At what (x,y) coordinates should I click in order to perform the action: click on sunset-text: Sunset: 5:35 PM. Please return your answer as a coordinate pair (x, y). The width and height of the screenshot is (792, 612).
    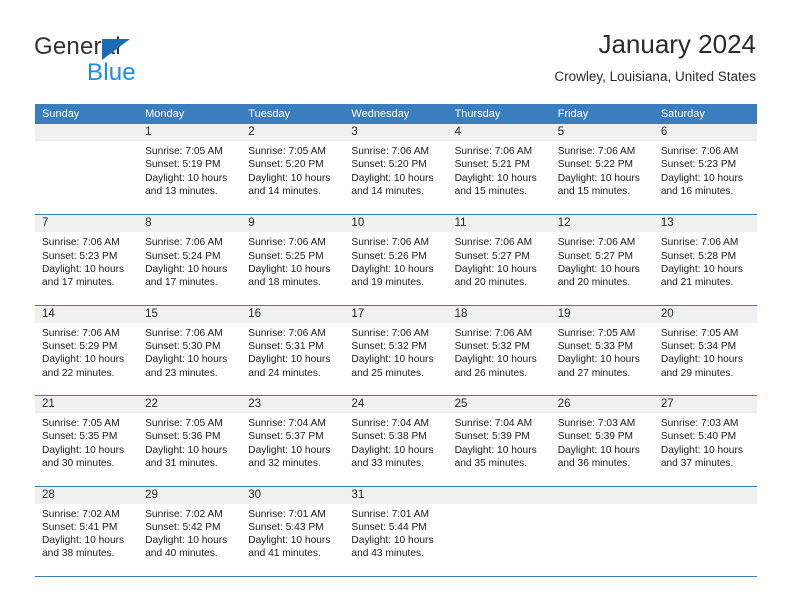
    Looking at the image, I should click on (80, 437).